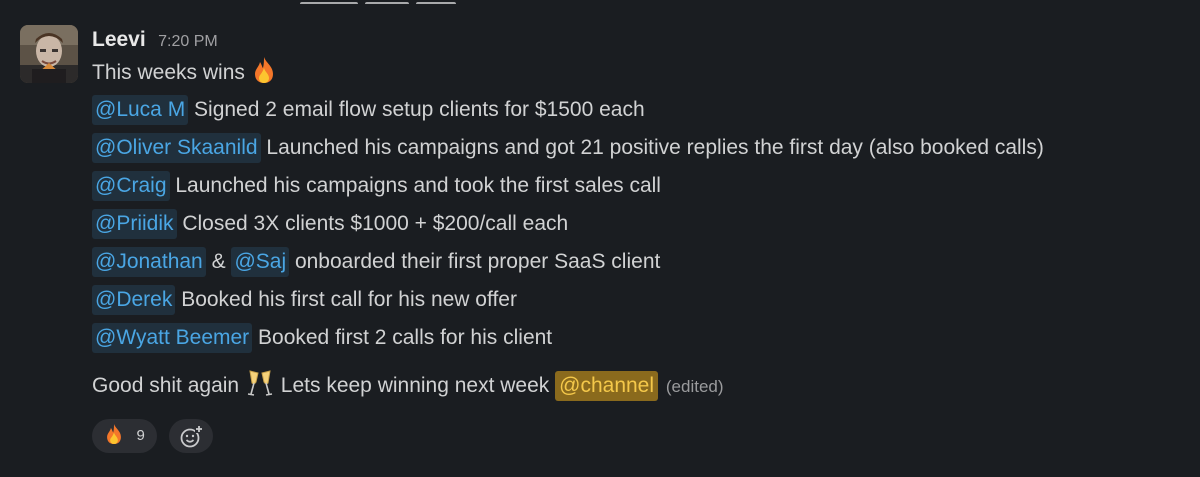 This screenshot has height=477, width=1200. What do you see at coordinates (176, 148) in the screenshot?
I see `user-mention: @Oliver Skaanild` at bounding box center [176, 148].